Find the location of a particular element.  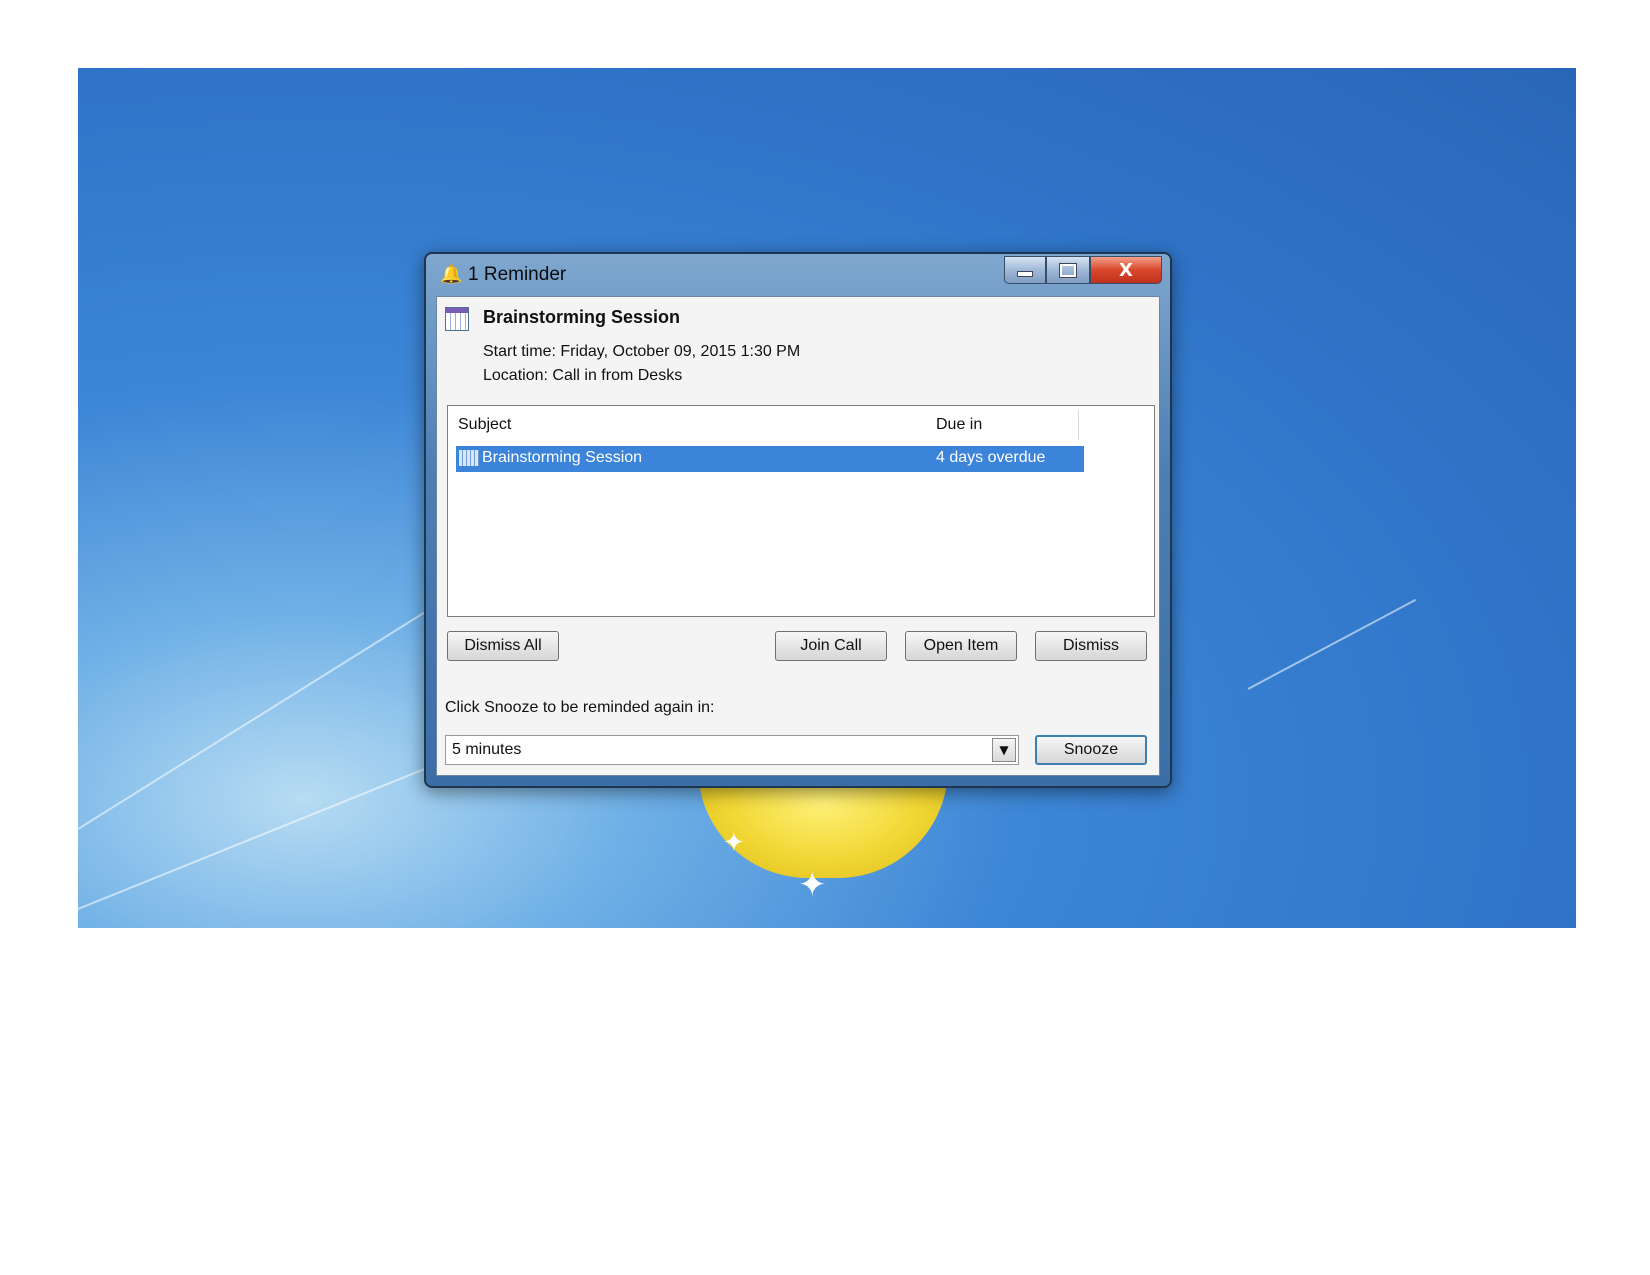

bell-icon: 🔔 is located at coordinates (451, 274).